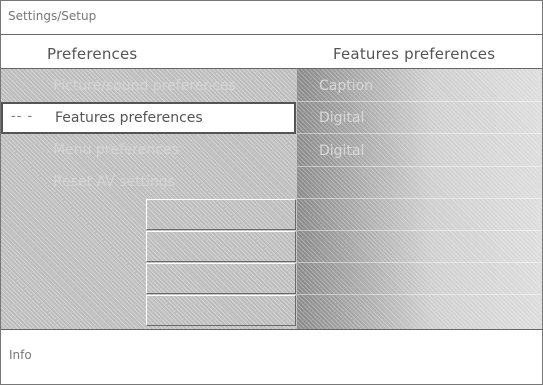  I want to click on menu-item-menu-preferences: Menu preferences, so click(149, 151).